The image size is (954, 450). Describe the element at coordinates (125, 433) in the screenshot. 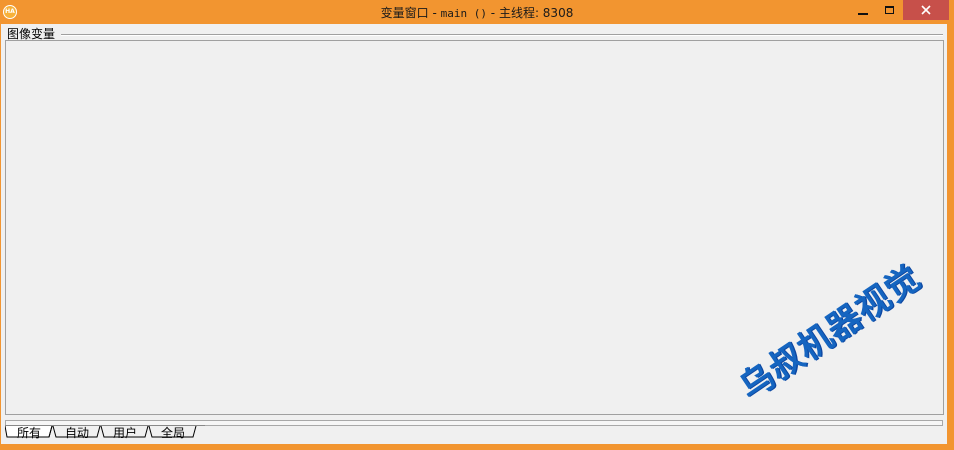

I see `tab-user: 用户` at that location.